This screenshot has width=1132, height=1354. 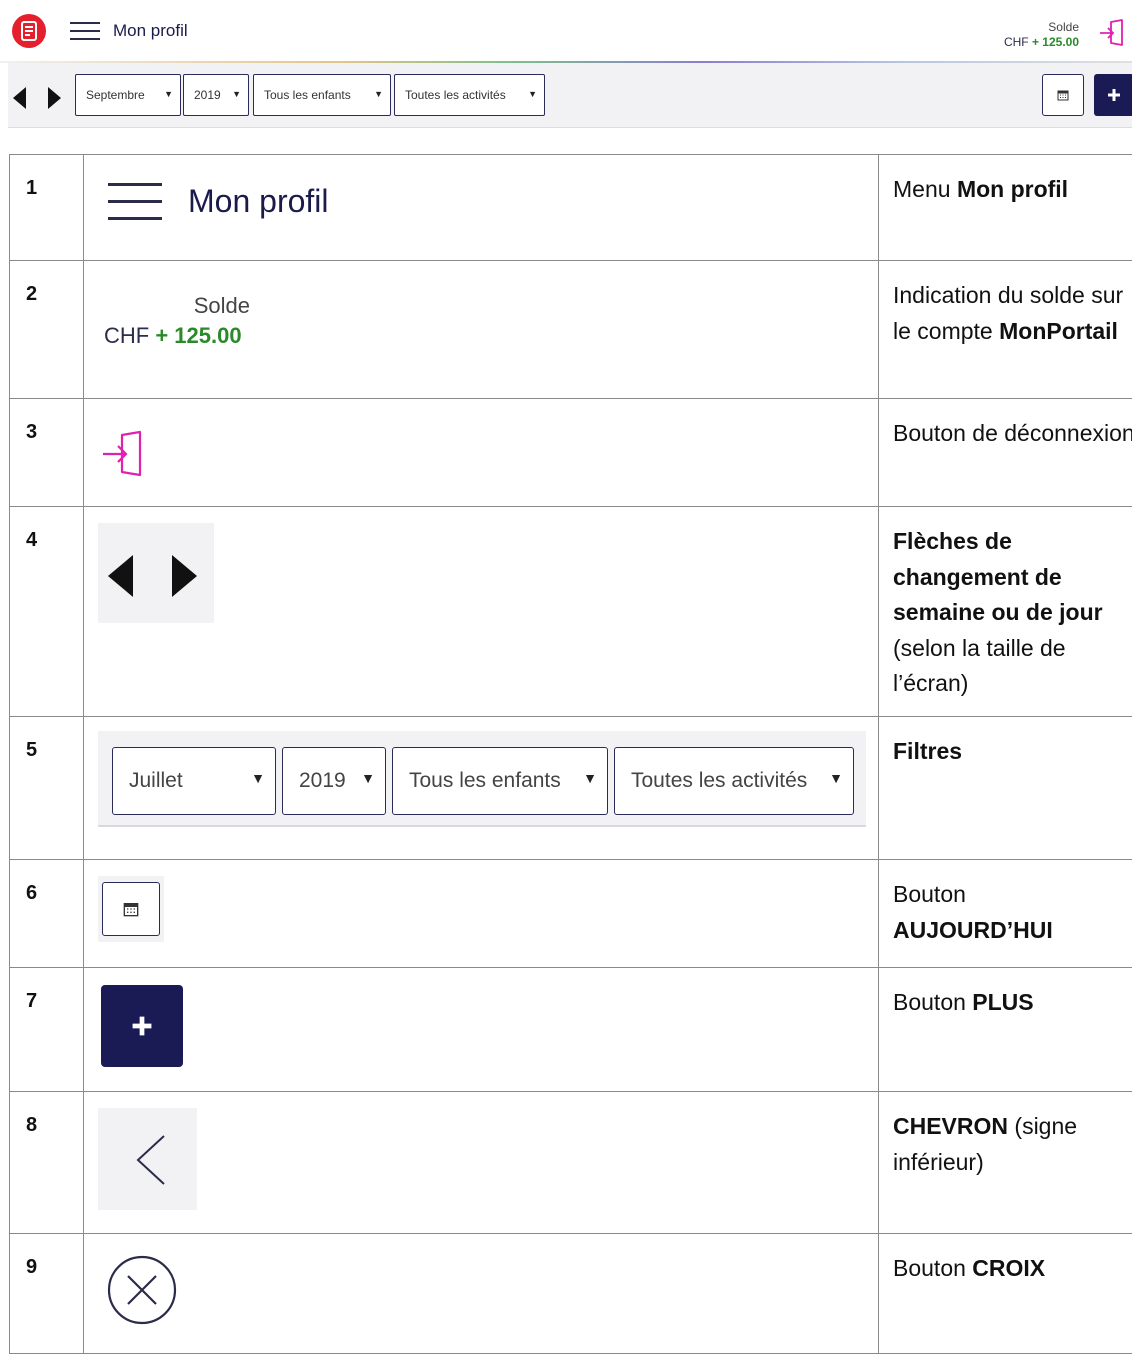 I want to click on activities-select: Toutes les activités▼, so click(x=734, y=781).